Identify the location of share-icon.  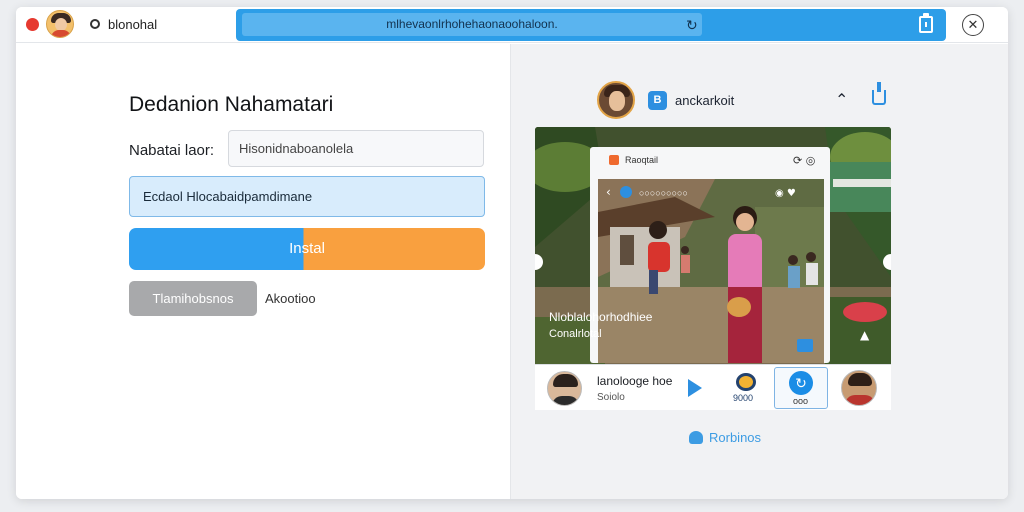
(879, 93).